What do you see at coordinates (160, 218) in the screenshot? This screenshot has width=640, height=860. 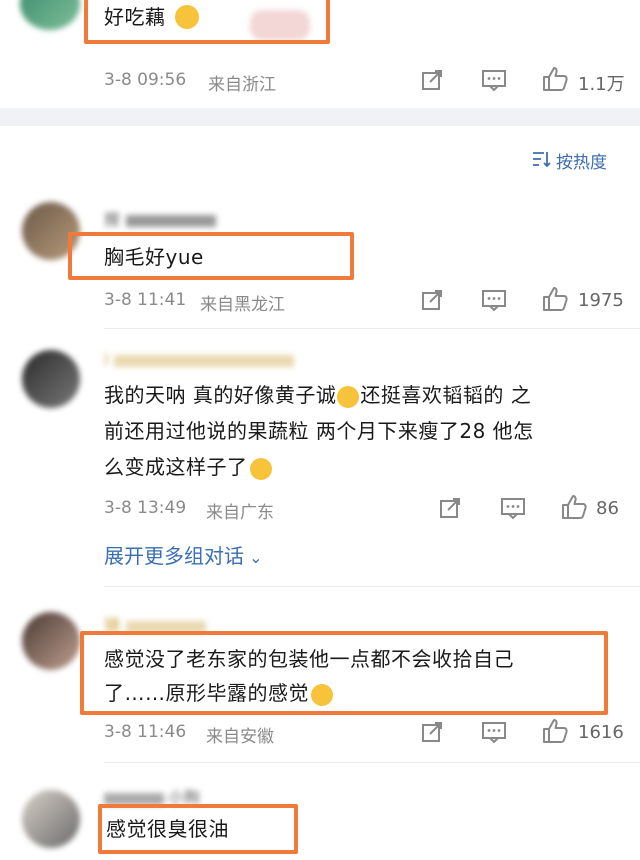 I see `username: 按` at bounding box center [160, 218].